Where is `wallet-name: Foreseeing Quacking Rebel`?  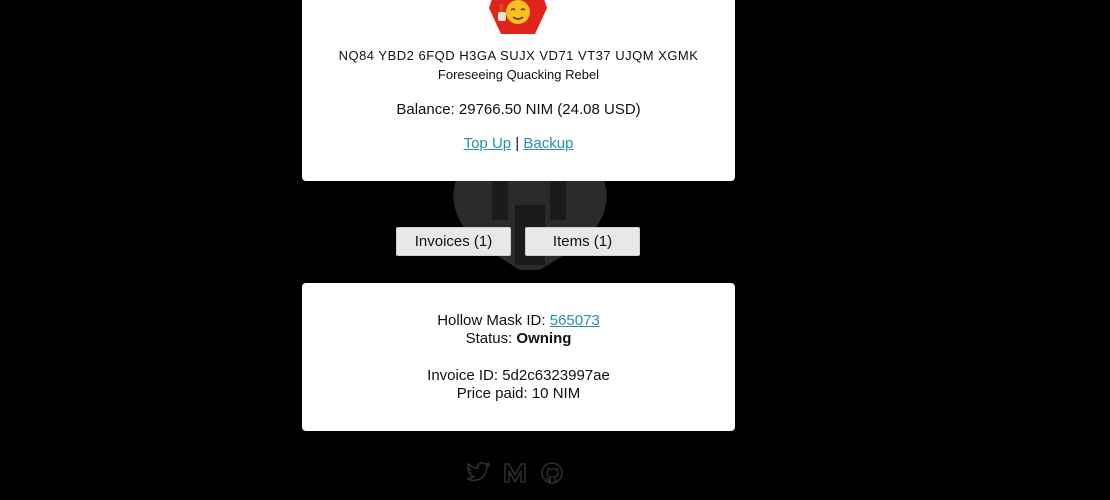
wallet-name: Foreseeing Quacking Rebel is located at coordinates (518, 74).